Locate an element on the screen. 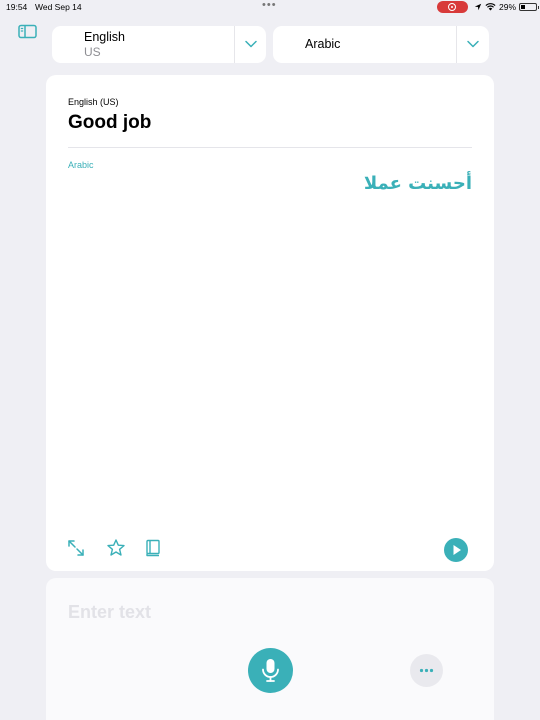 The width and height of the screenshot is (540, 720). expand-button is located at coordinates (76, 548).